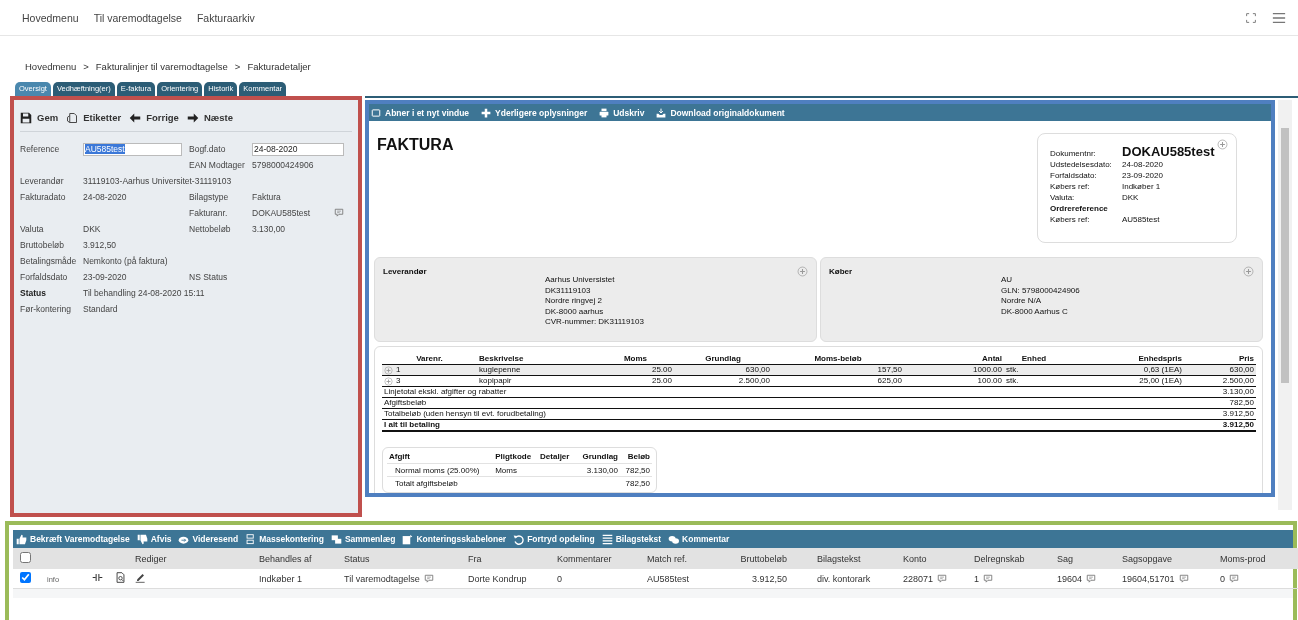  Describe the element at coordinates (604, 112) in the screenshot. I see `printer-icon` at that location.